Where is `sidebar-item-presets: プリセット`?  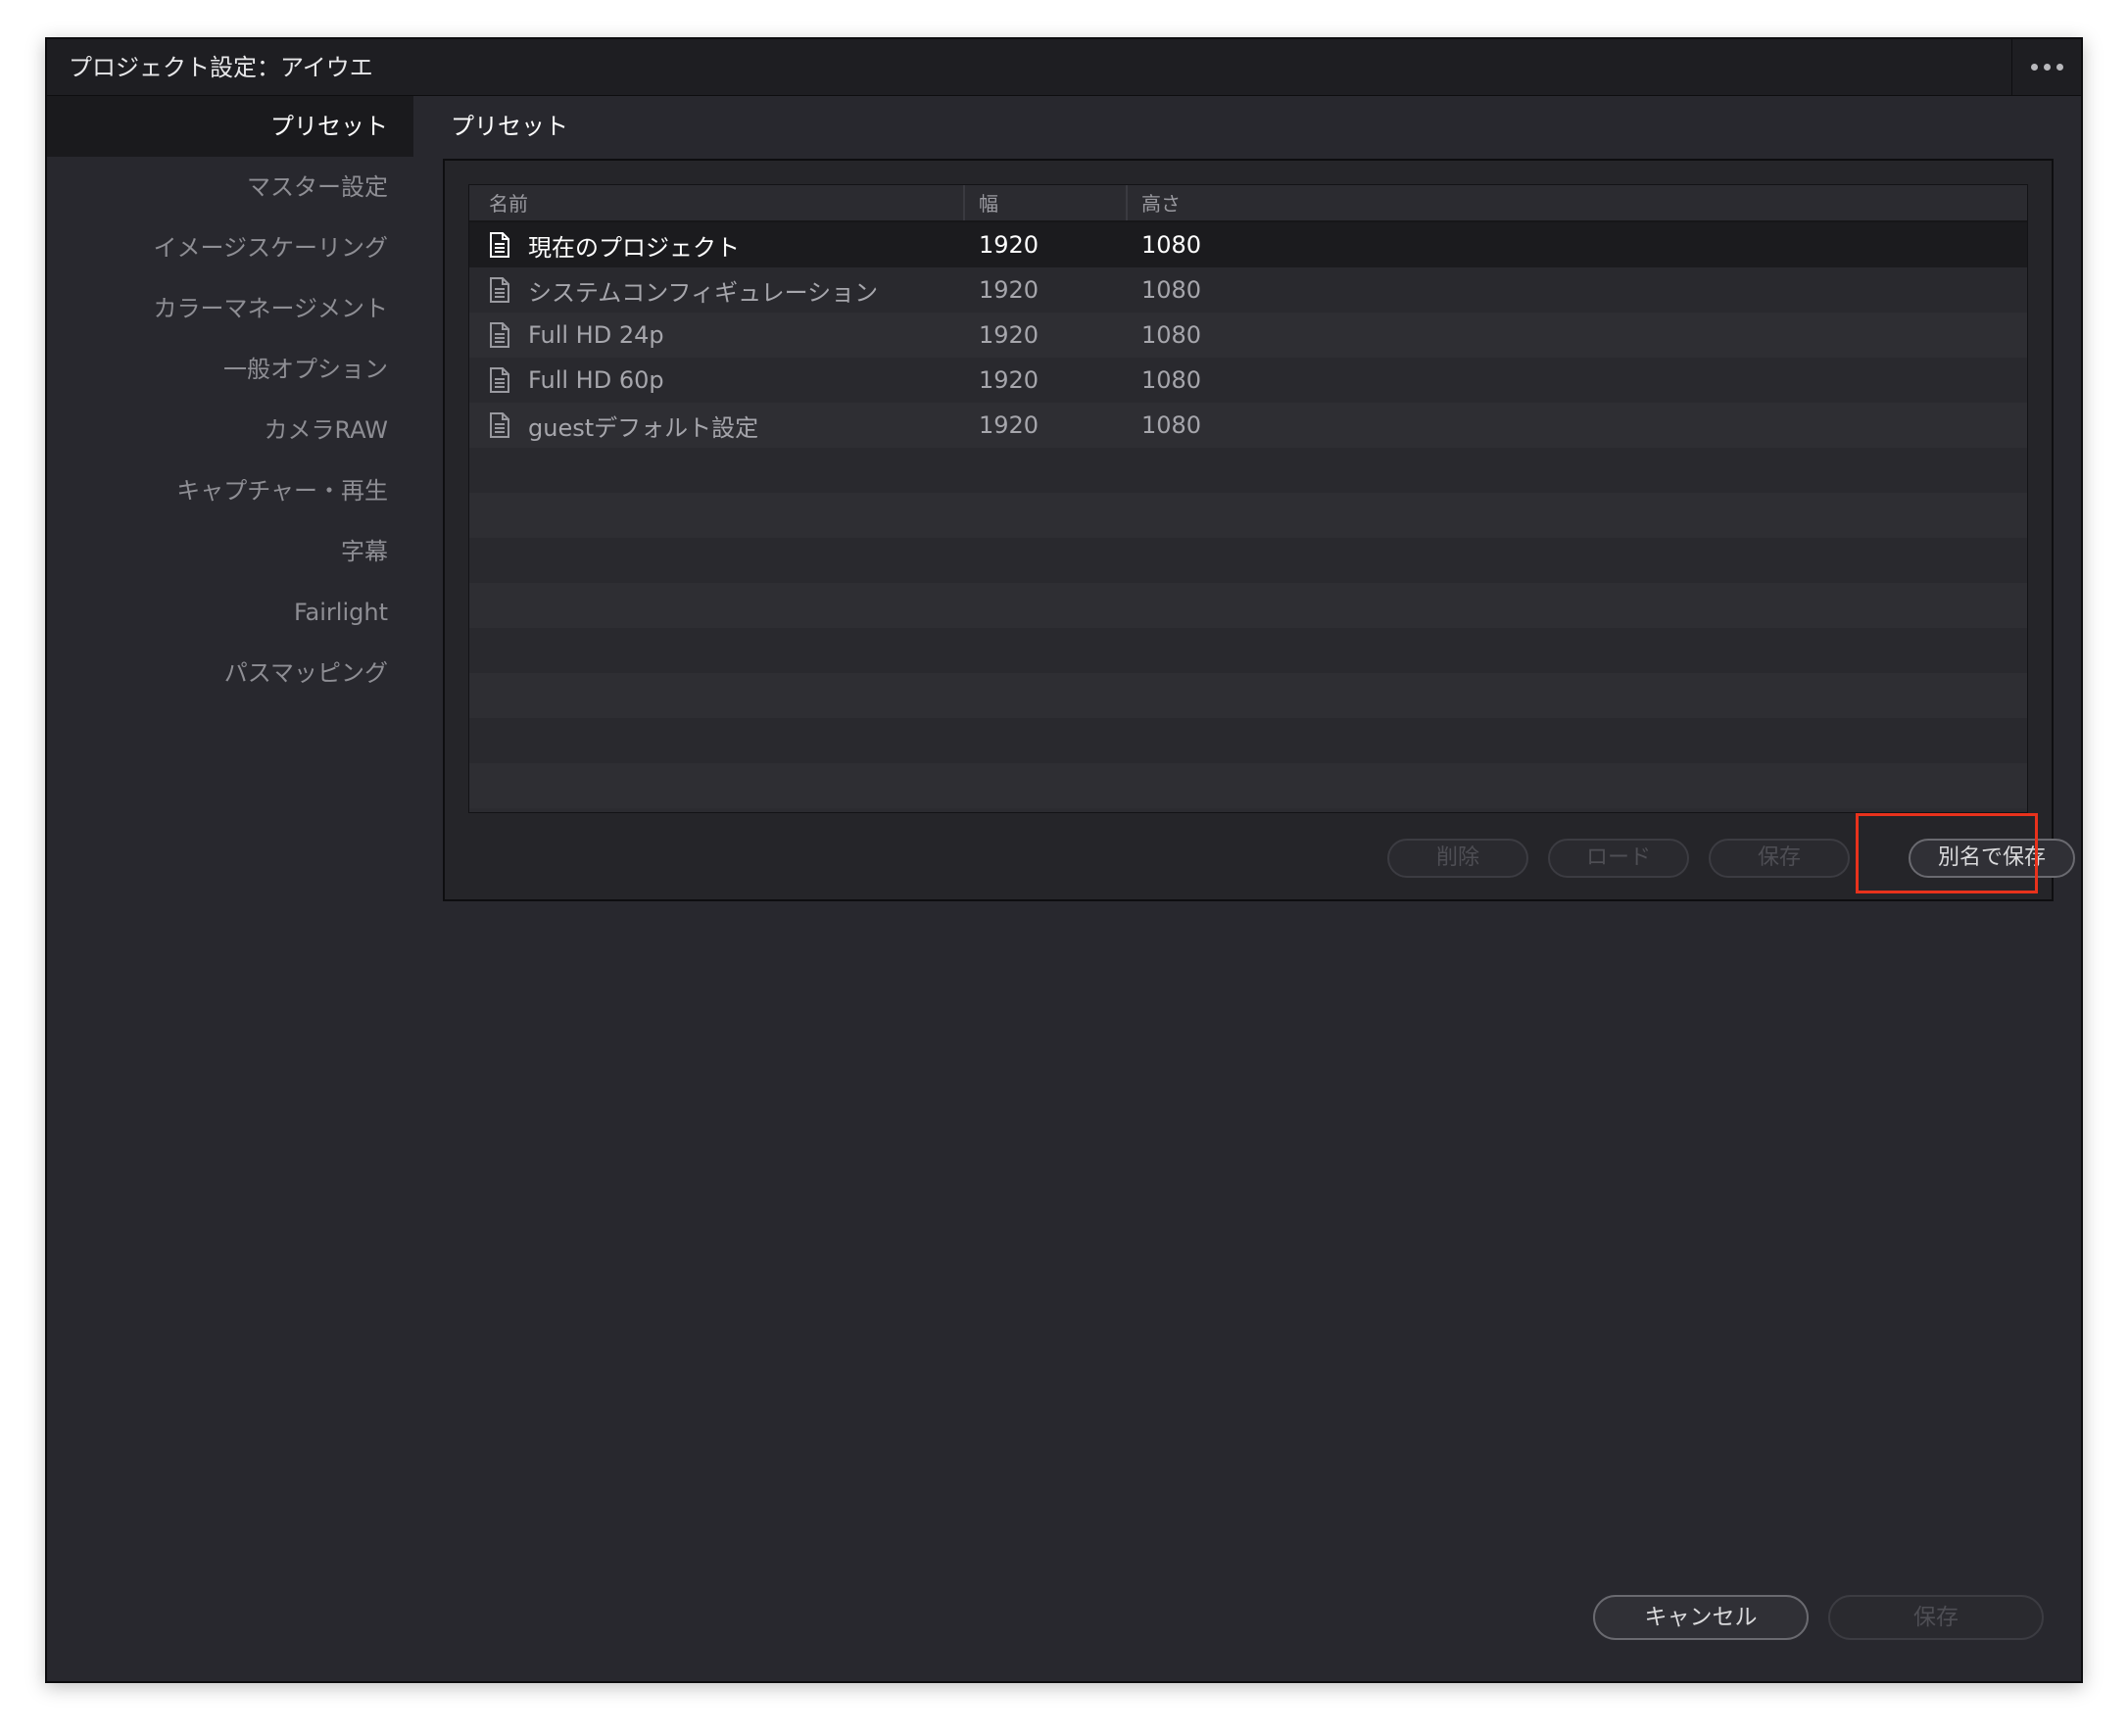
sidebar-item-presets: プリセット is located at coordinates (230, 127).